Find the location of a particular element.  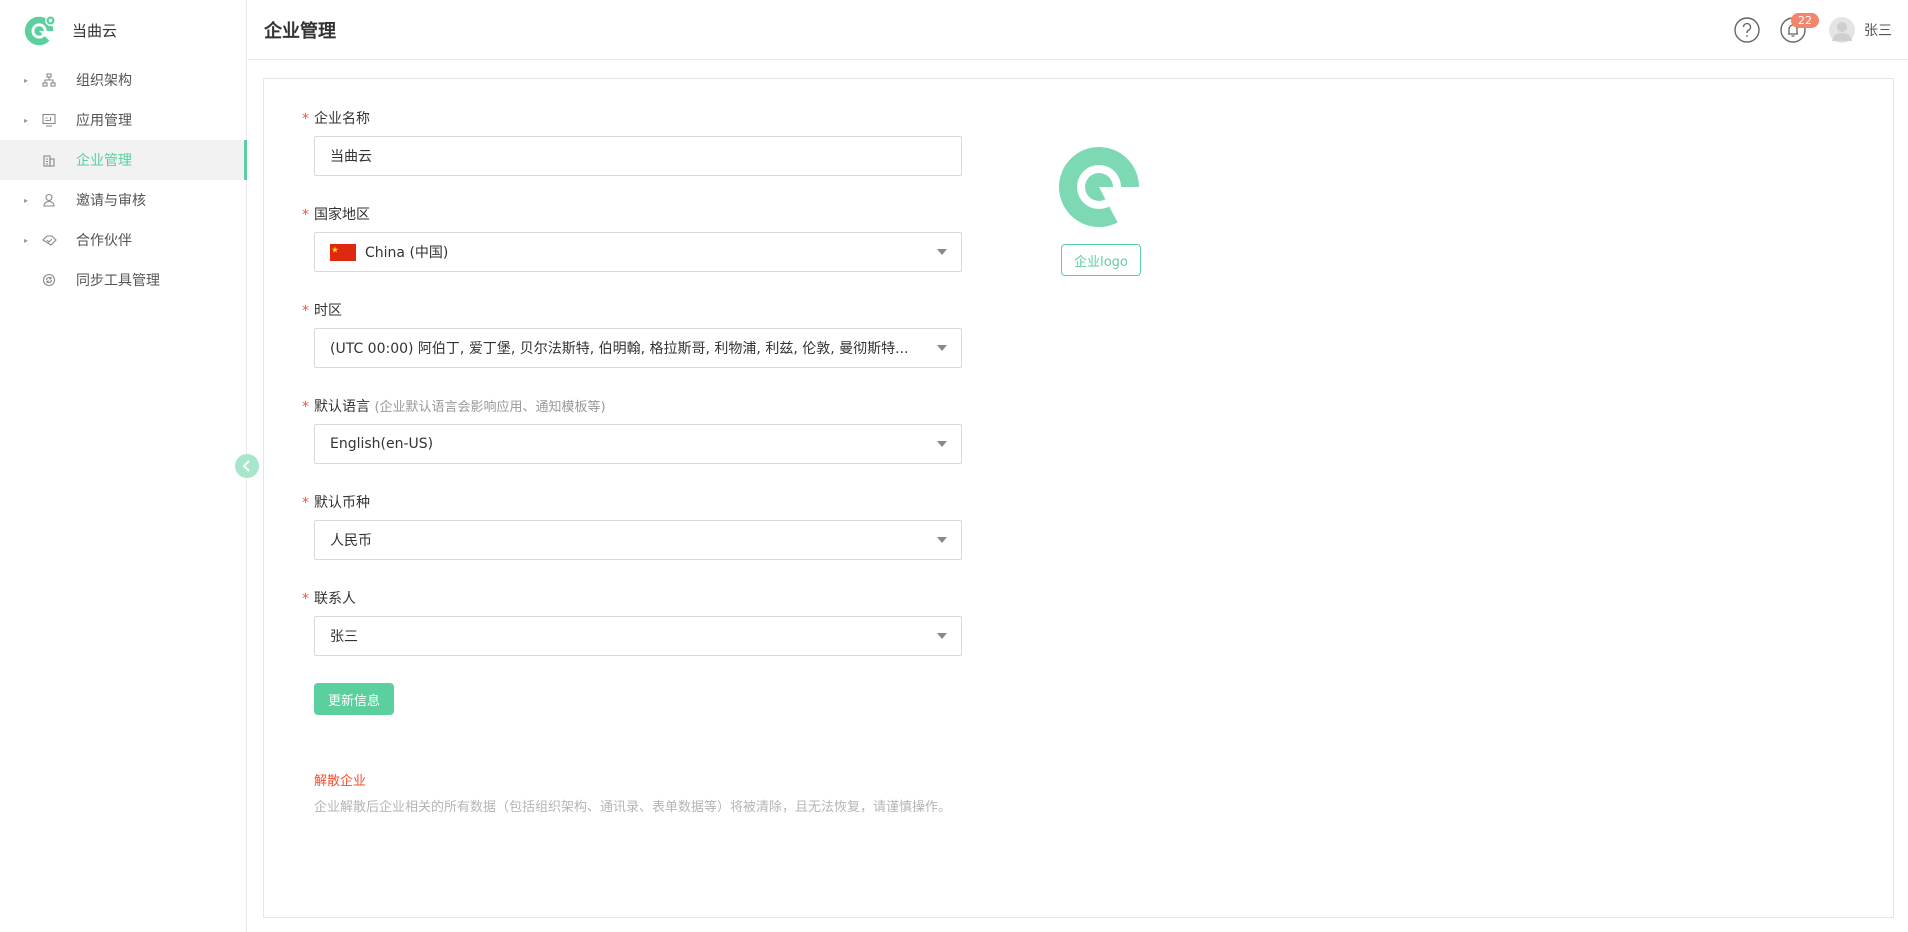

field-region: * 国家地区 China (中国) is located at coordinates (632, 238).